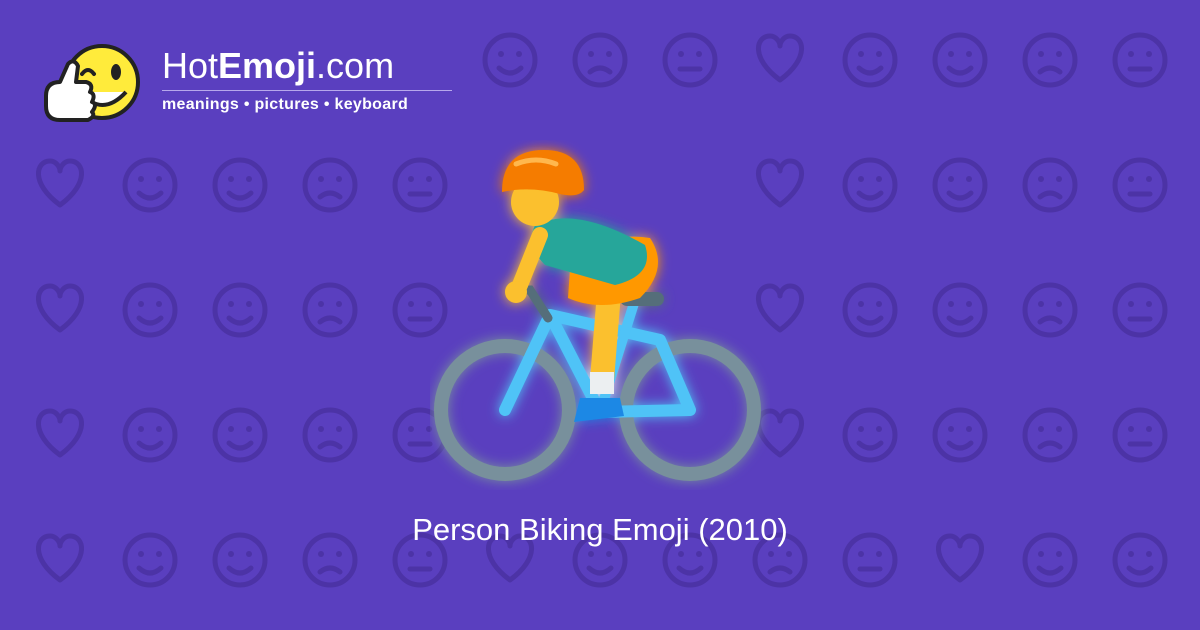 Image resolution: width=1200 pixels, height=630 pixels. I want to click on brand-name: HotEmoji.com, so click(278, 66).